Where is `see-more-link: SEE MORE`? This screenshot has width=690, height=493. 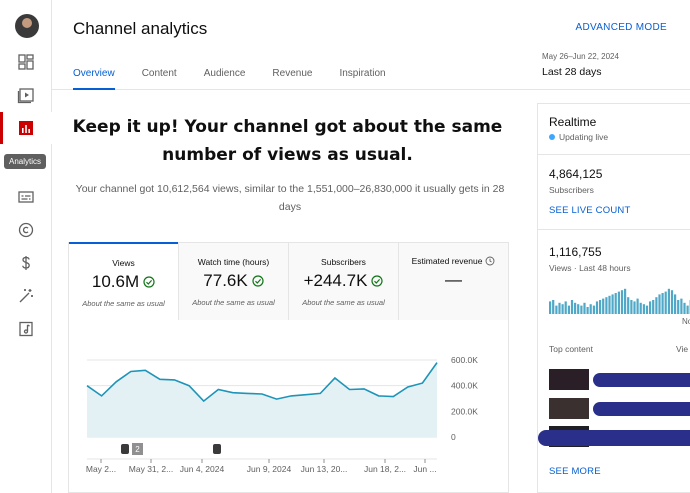 see-more-link: SEE MORE is located at coordinates (575, 471).